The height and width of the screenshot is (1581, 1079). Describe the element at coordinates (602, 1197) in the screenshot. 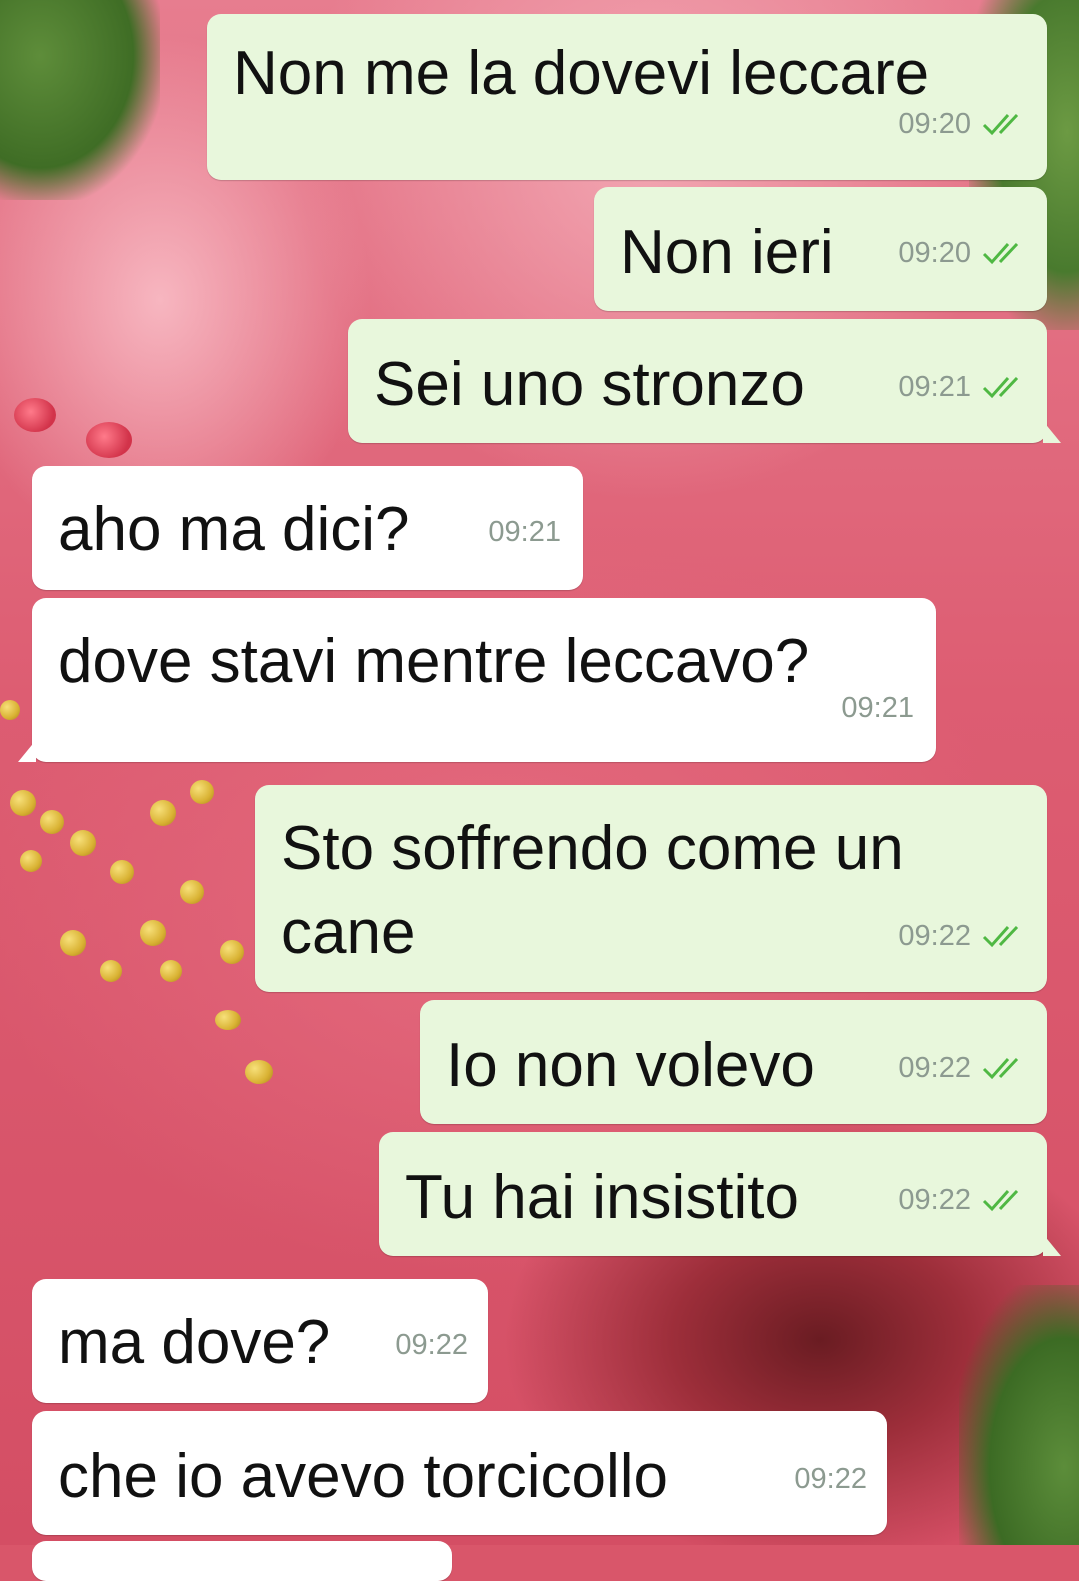

I see `message-text: Tu hai insistito` at that location.